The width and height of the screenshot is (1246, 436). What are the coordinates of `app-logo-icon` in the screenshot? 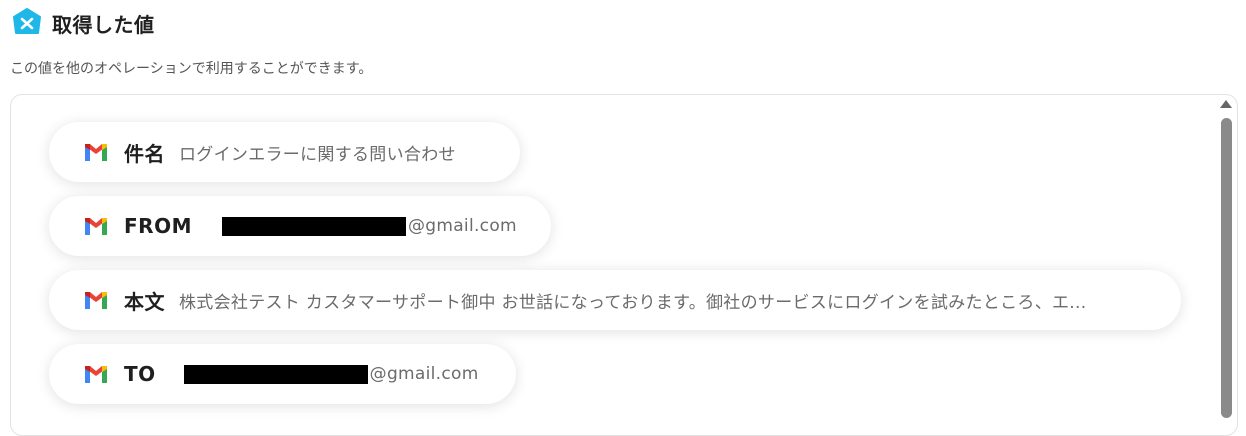 It's located at (27, 21).